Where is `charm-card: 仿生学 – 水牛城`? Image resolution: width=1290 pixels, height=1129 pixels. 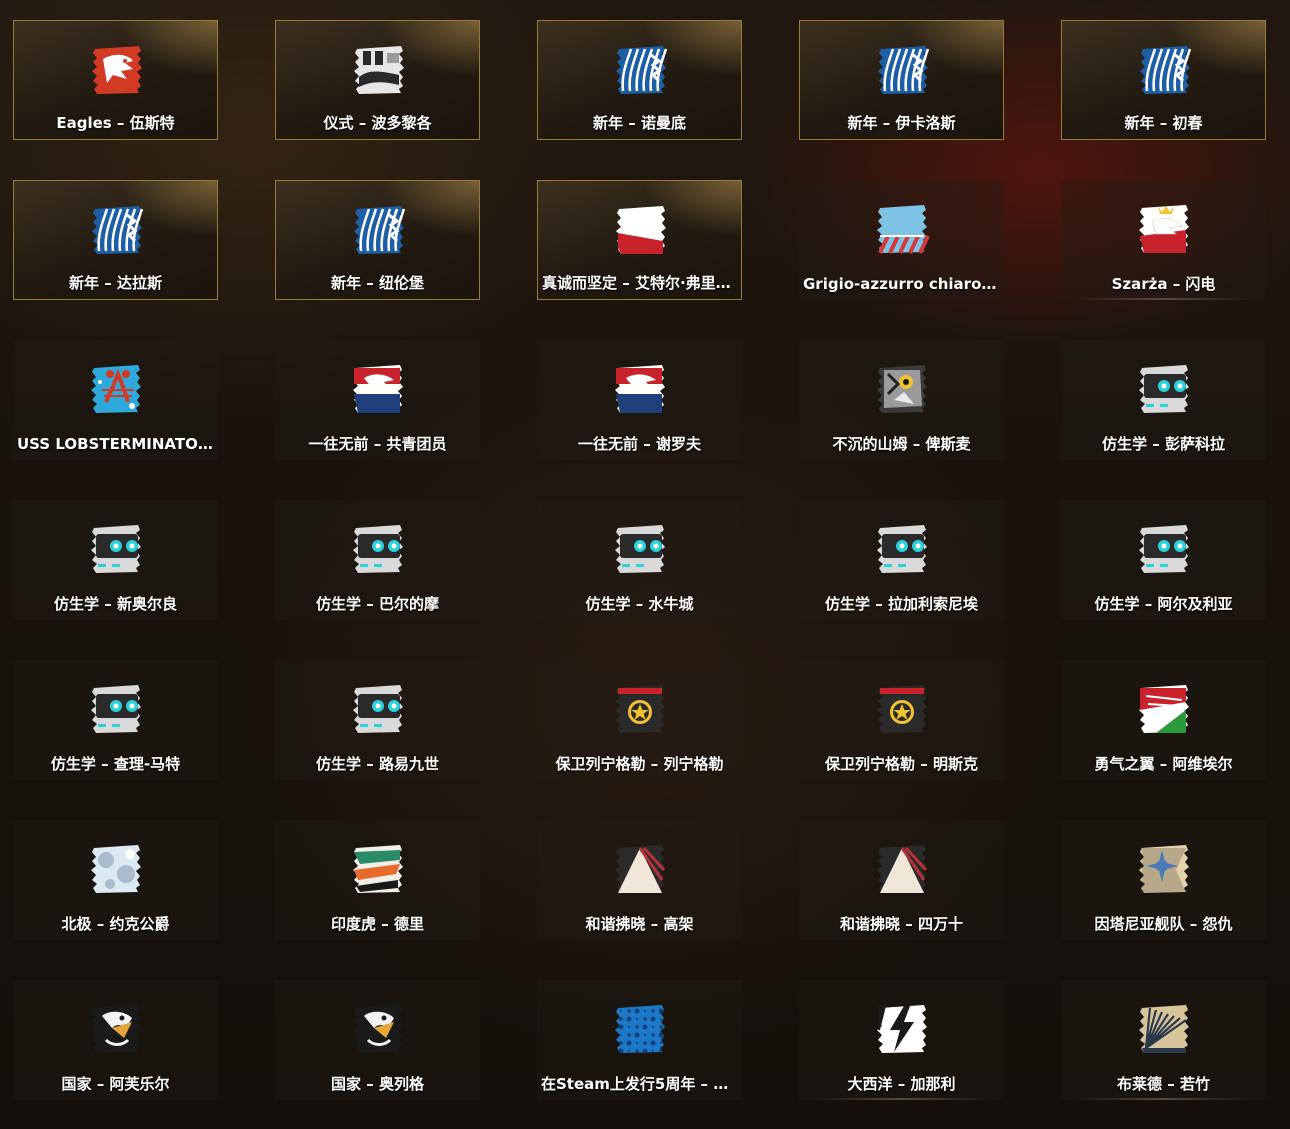 charm-card: 仿生学 – 水牛城 is located at coordinates (639, 560).